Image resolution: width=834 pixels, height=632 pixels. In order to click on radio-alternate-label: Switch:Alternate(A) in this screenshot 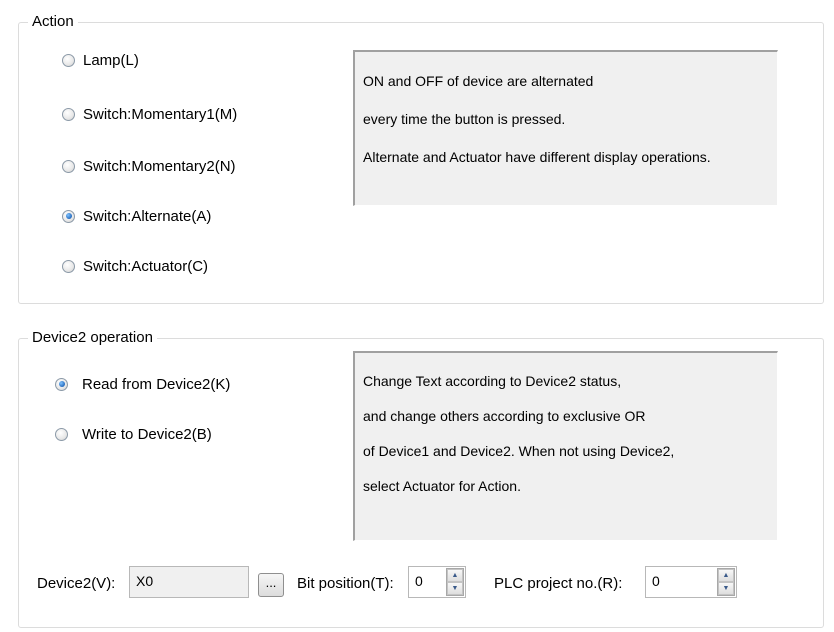, I will do `click(147, 216)`.